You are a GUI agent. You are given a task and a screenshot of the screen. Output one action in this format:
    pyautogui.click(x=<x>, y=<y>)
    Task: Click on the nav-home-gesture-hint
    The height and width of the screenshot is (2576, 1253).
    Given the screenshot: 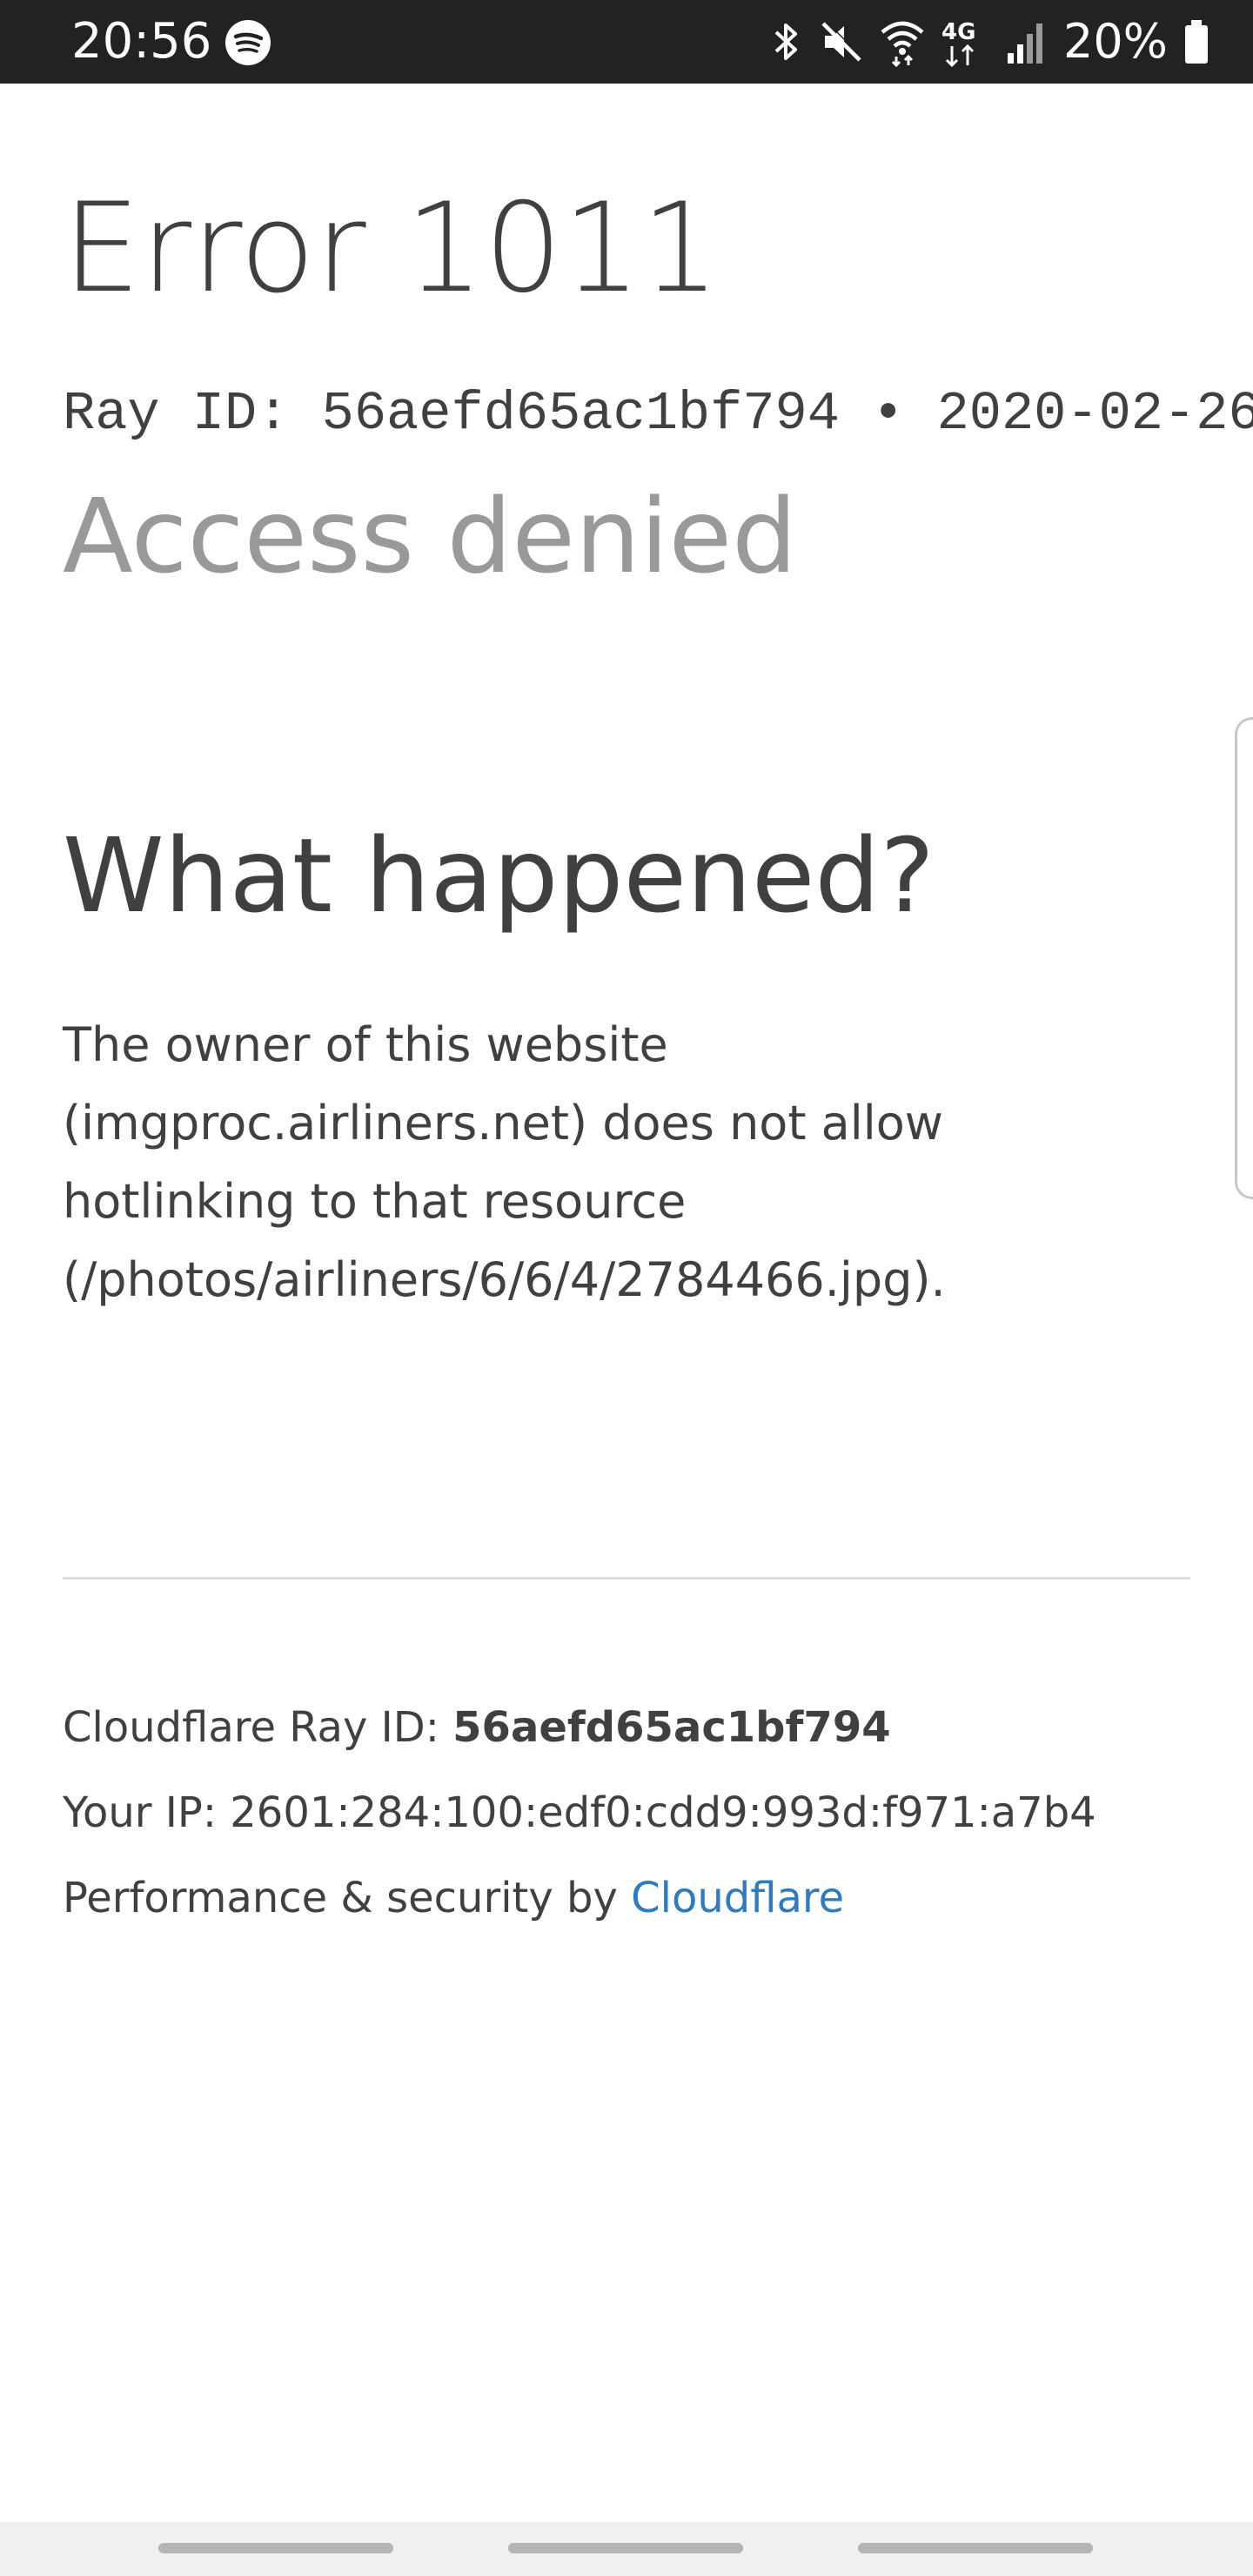 What is the action you would take?
    pyautogui.click(x=625, y=2548)
    